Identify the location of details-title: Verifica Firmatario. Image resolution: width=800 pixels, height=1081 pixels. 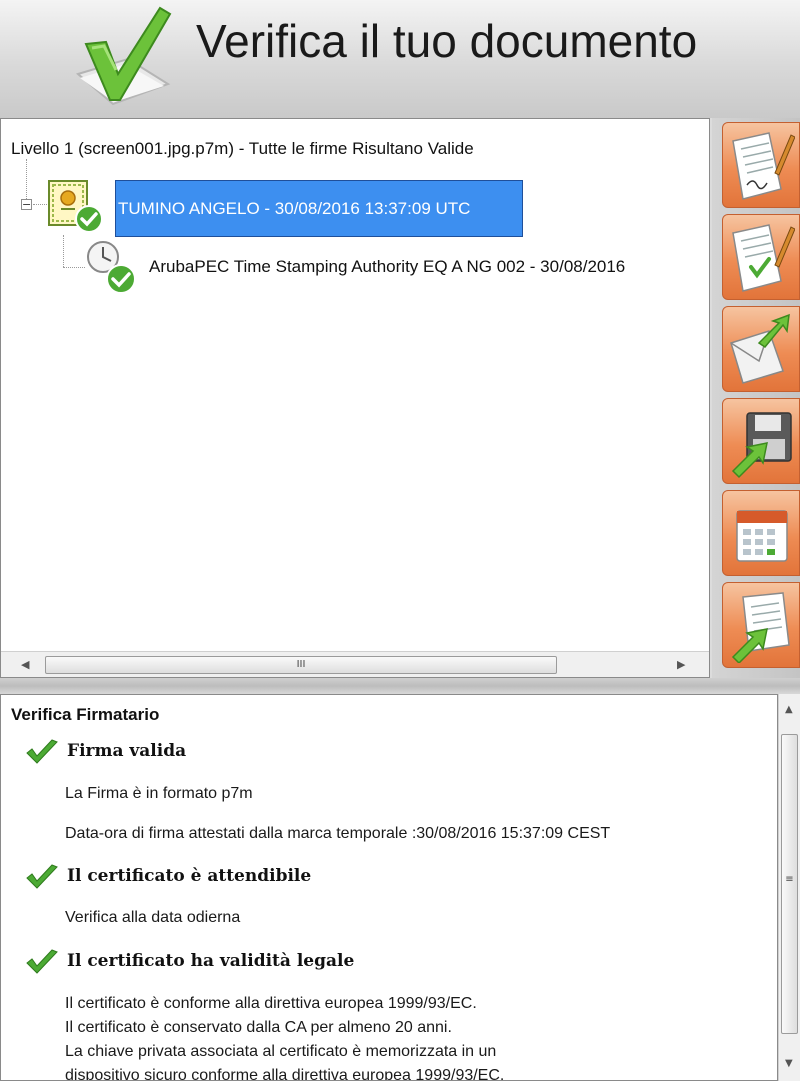
(85, 714).